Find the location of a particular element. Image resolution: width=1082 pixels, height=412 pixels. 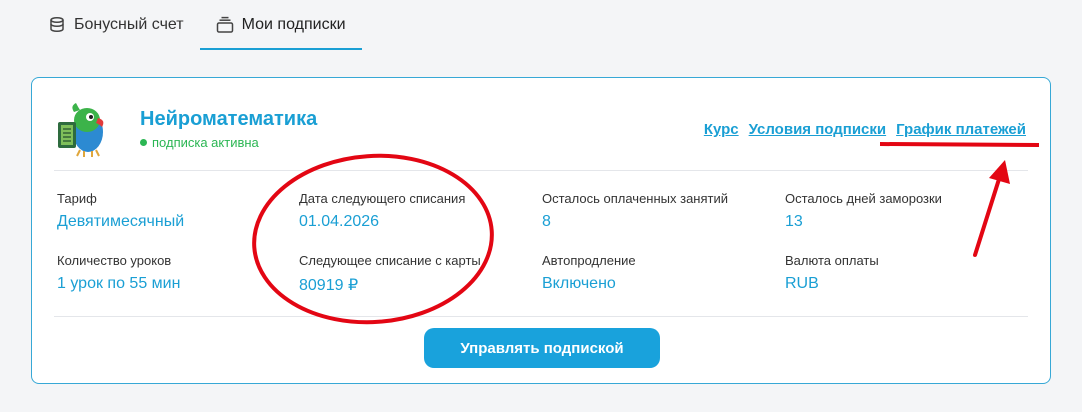

next-charge-date-label: Дата следующего списания is located at coordinates (382, 198).